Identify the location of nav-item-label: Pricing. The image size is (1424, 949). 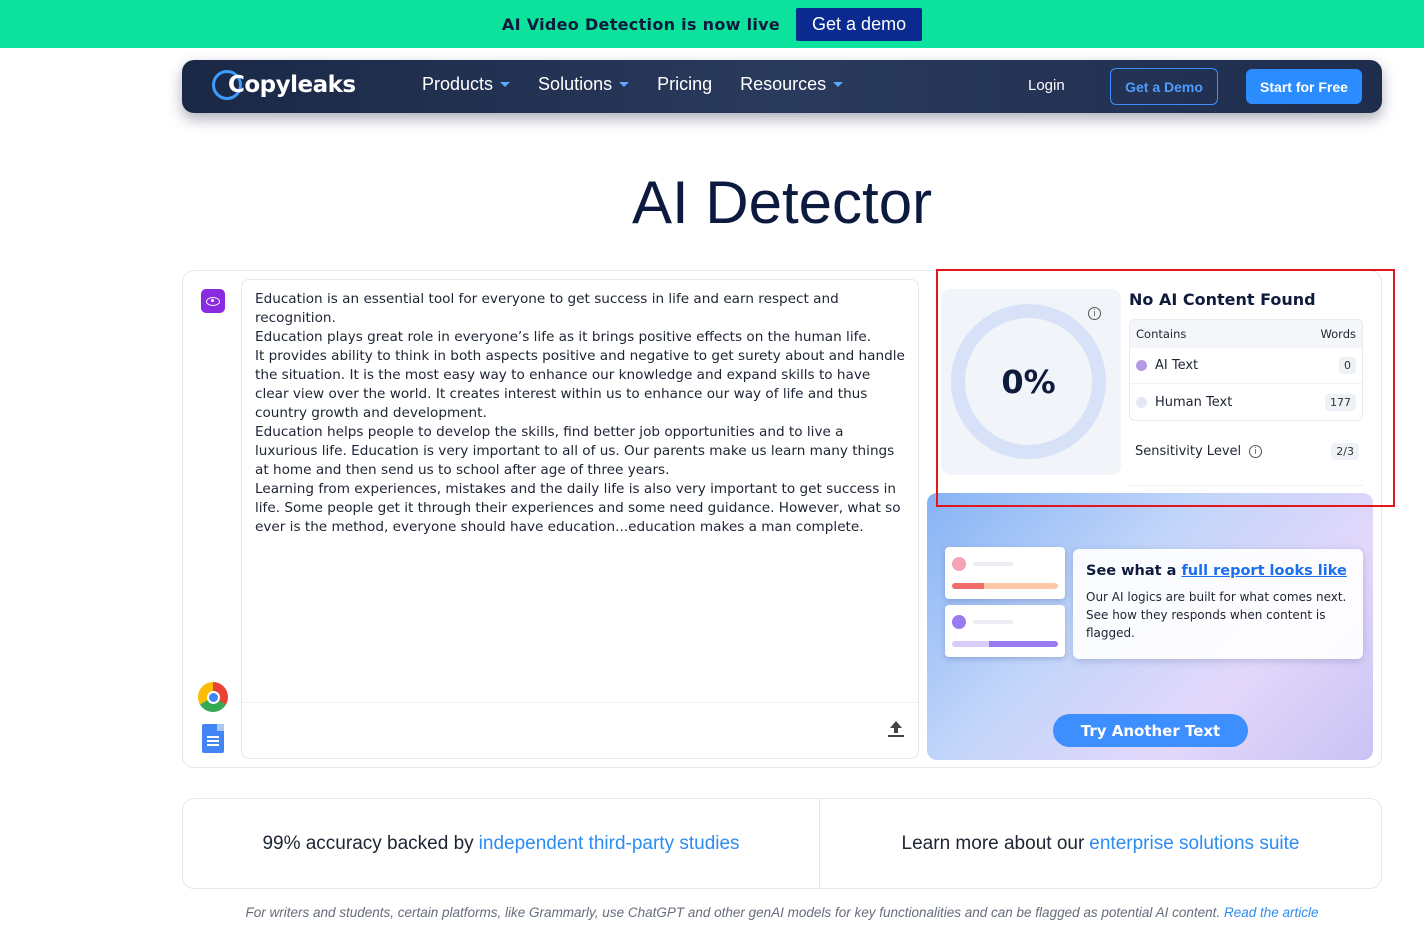
(685, 84).